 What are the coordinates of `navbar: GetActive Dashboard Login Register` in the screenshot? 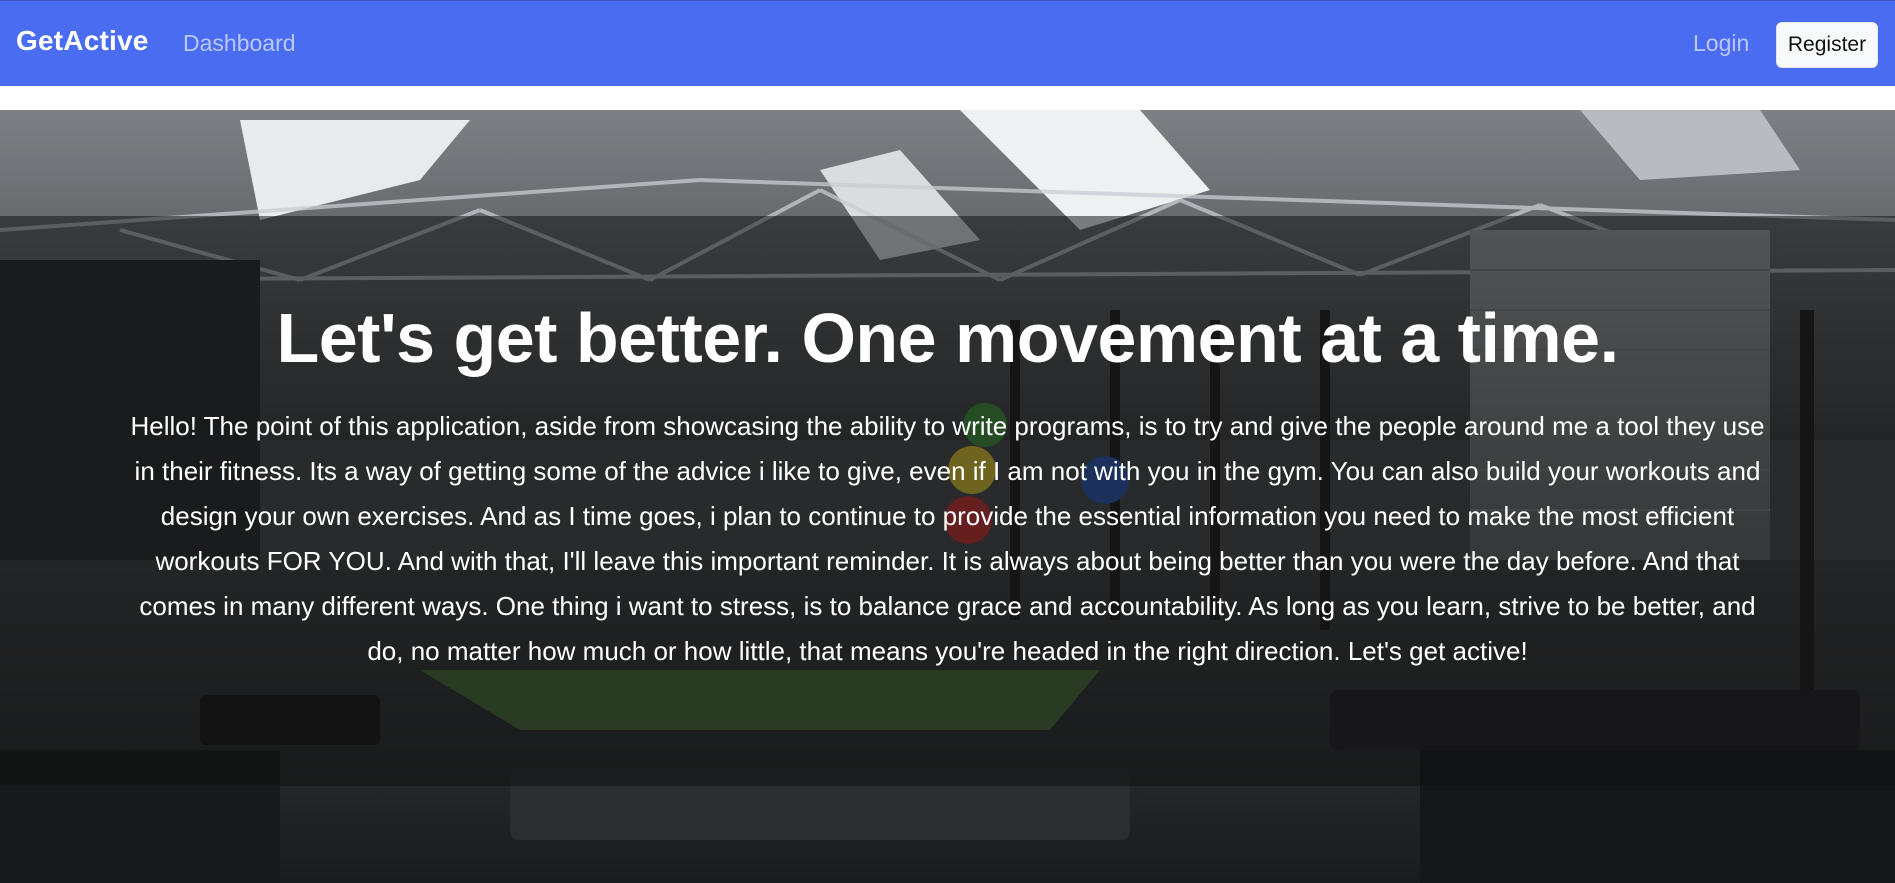 It's located at (947, 43).